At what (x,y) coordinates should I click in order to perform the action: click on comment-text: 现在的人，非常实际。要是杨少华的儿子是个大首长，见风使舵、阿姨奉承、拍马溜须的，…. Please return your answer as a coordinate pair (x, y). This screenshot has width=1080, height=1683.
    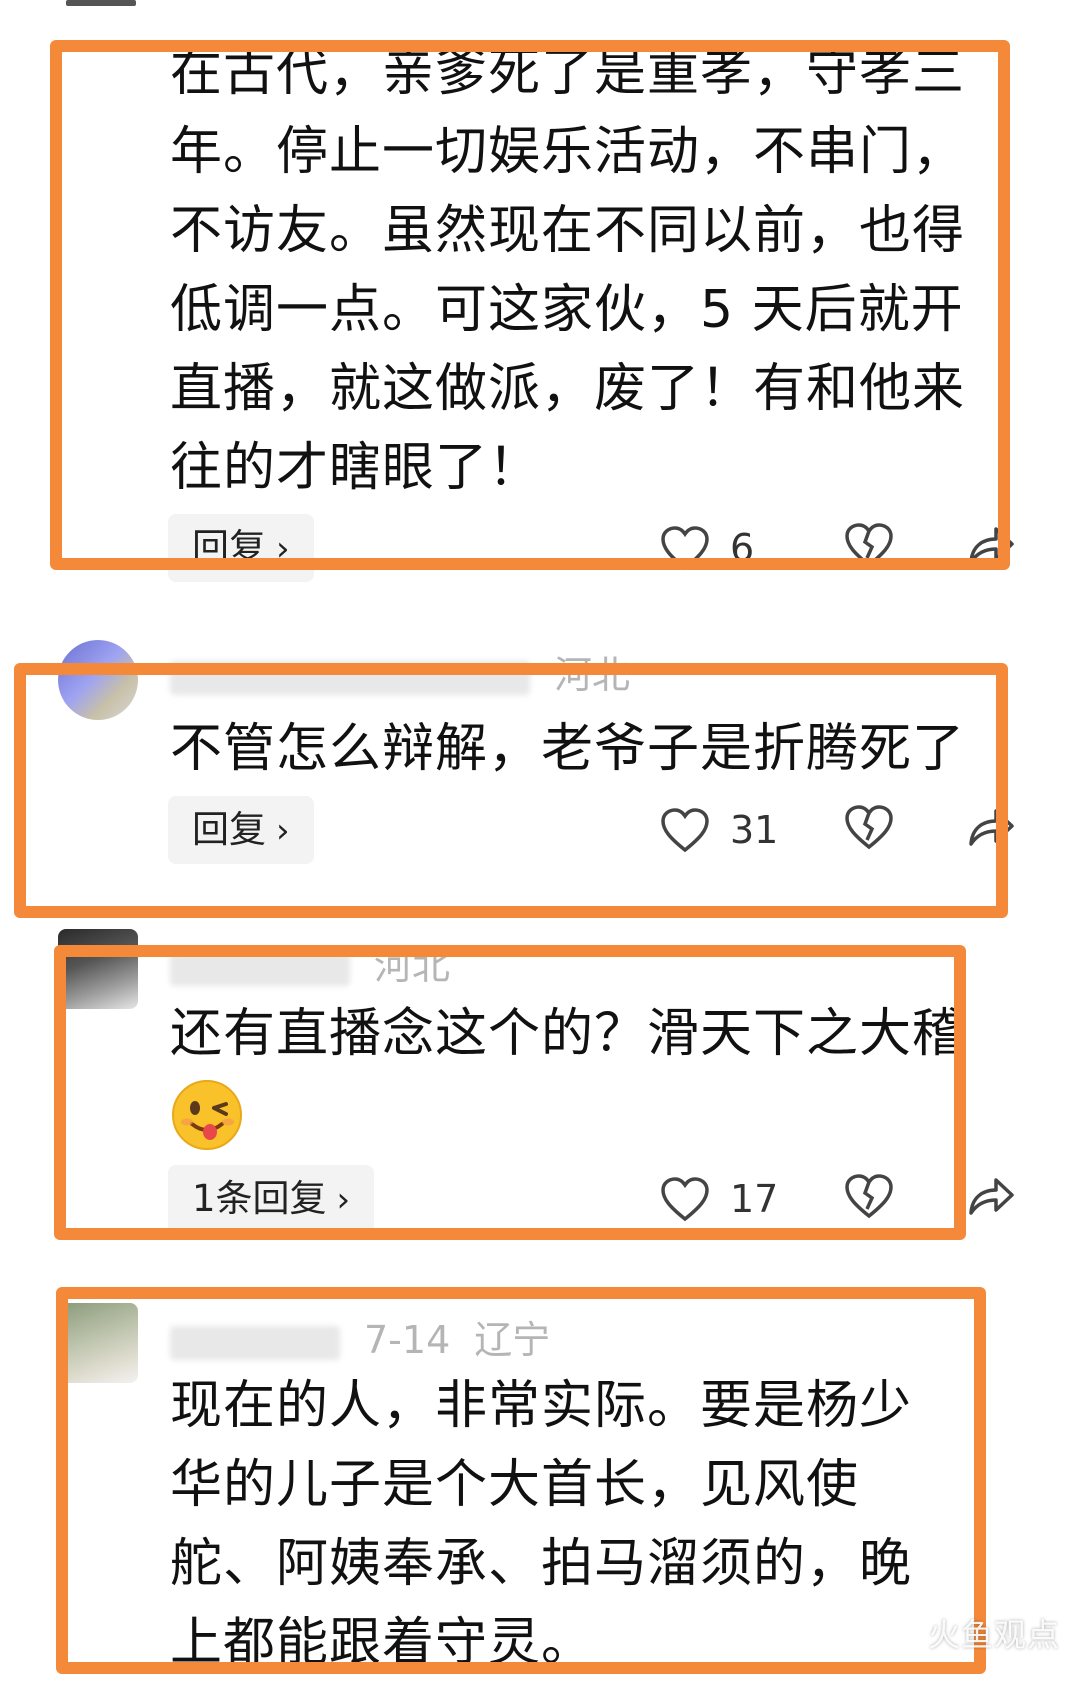
    Looking at the image, I should click on (541, 1524).